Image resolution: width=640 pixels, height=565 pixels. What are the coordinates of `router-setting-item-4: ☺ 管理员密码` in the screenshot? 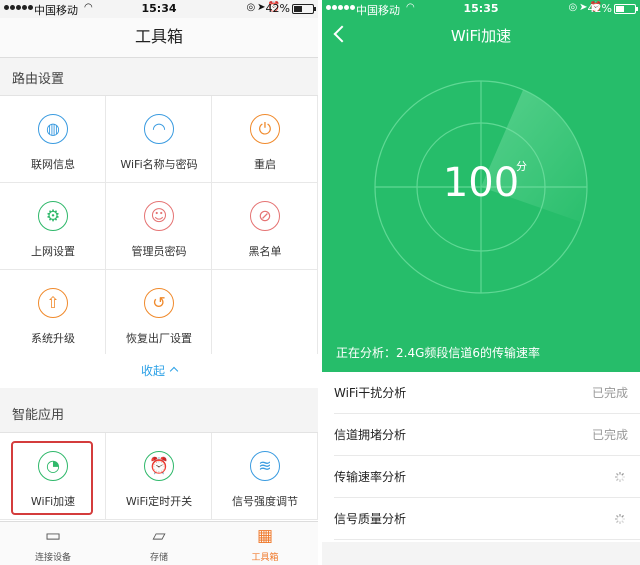 It's located at (159, 226).